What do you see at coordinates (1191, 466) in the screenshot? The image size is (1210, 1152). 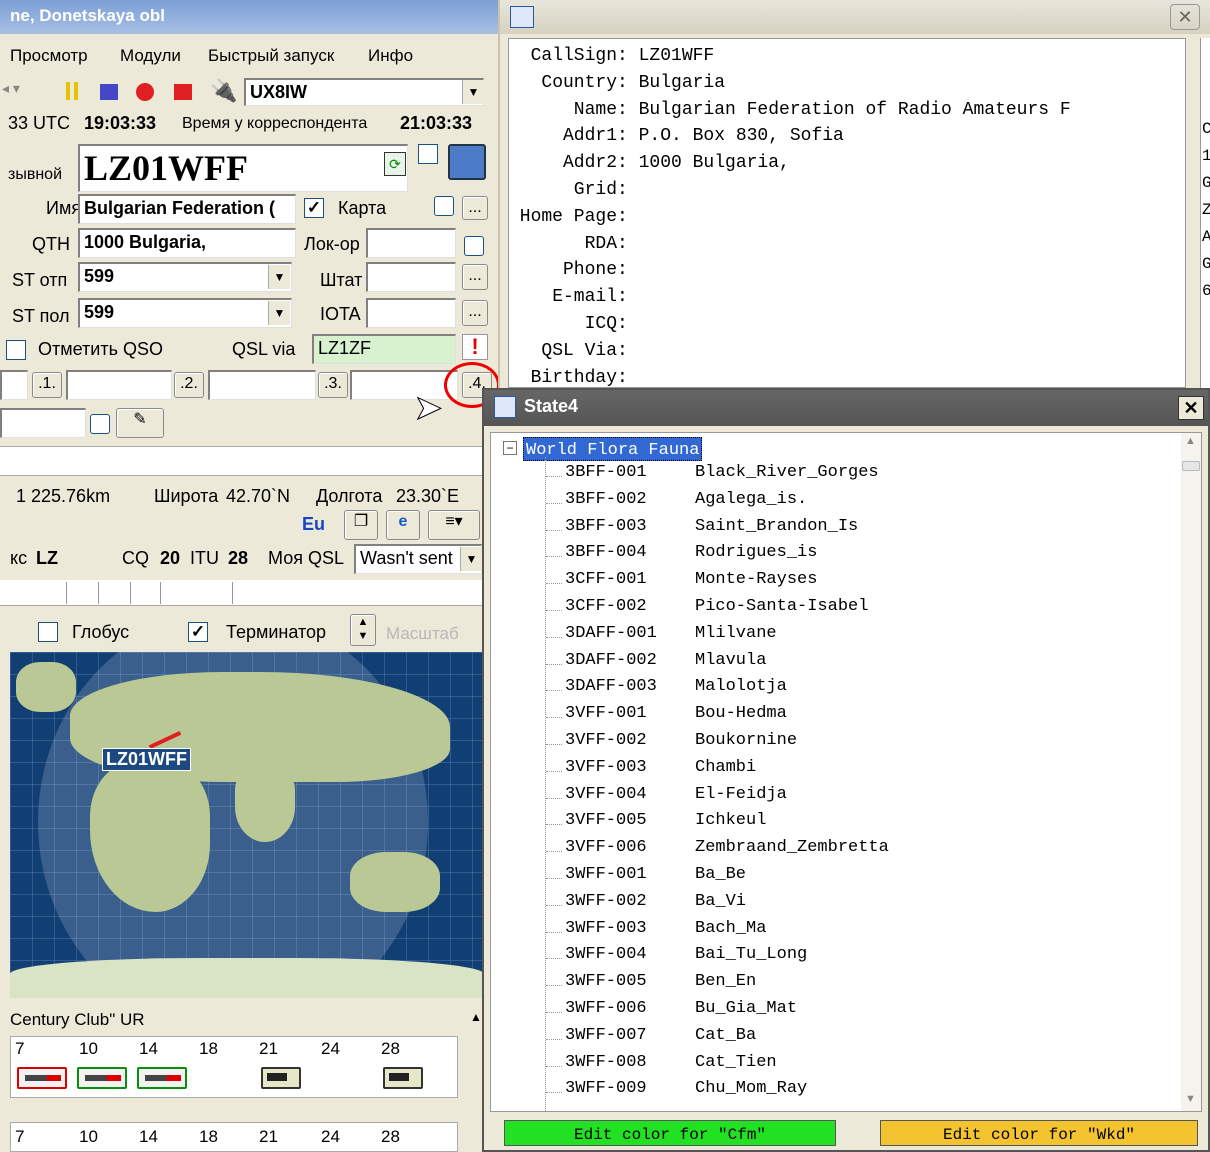 I see `scroll-thumb` at bounding box center [1191, 466].